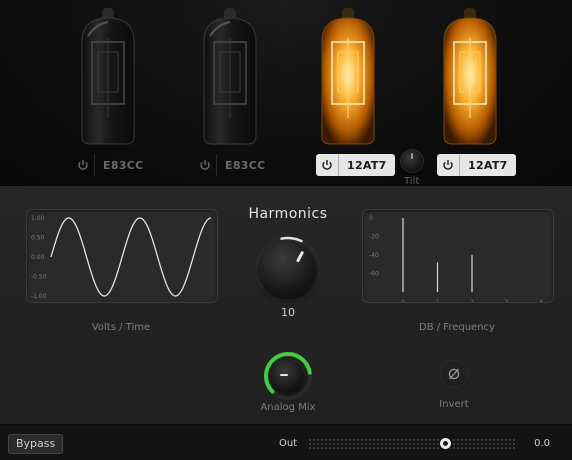 This screenshot has width=572, height=460. What do you see at coordinates (412, 444) in the screenshot?
I see `output-slider-track` at bounding box center [412, 444].